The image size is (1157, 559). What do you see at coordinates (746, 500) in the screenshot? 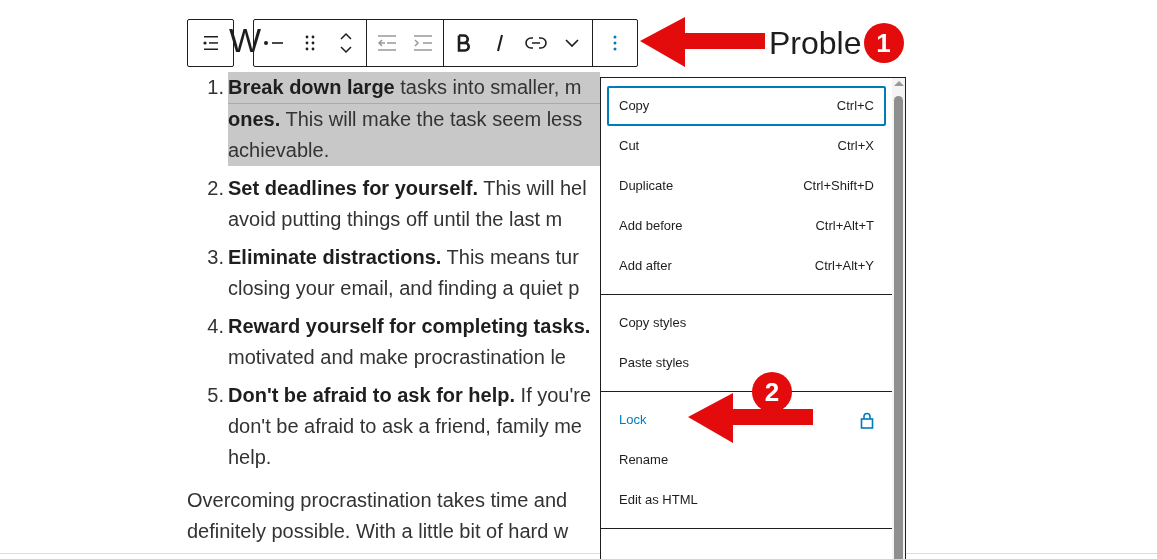
I see `menu-item: Edit as HTML` at bounding box center [746, 500].